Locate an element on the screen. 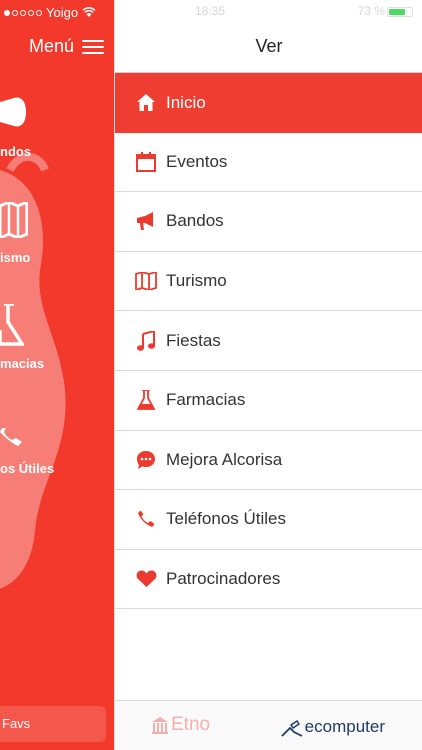 This screenshot has width=422, height=750. favs-button: Favs is located at coordinates (53, 724).